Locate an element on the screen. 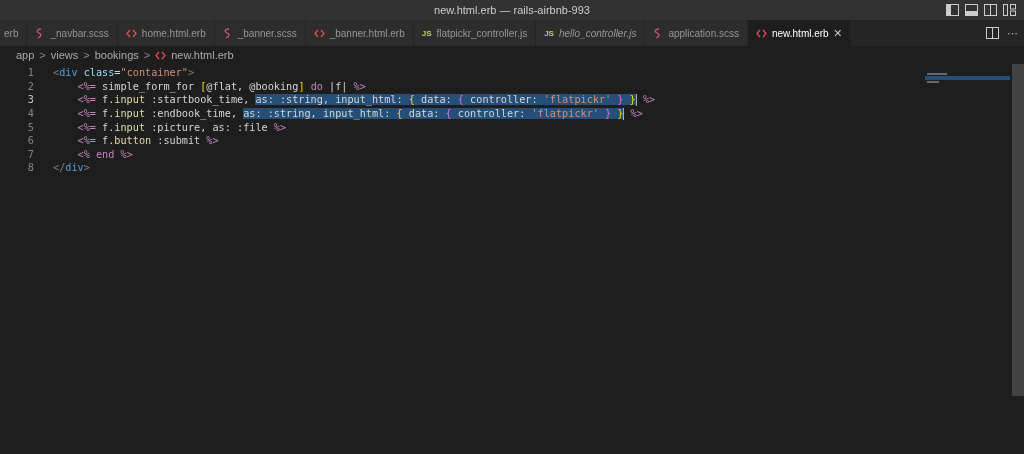 The height and width of the screenshot is (454, 1024). code-line: <%= f.input :startbook_time, as: :string, input_html: { data: { controller: 'flatpickr' } } %> is located at coordinates (366, 100).